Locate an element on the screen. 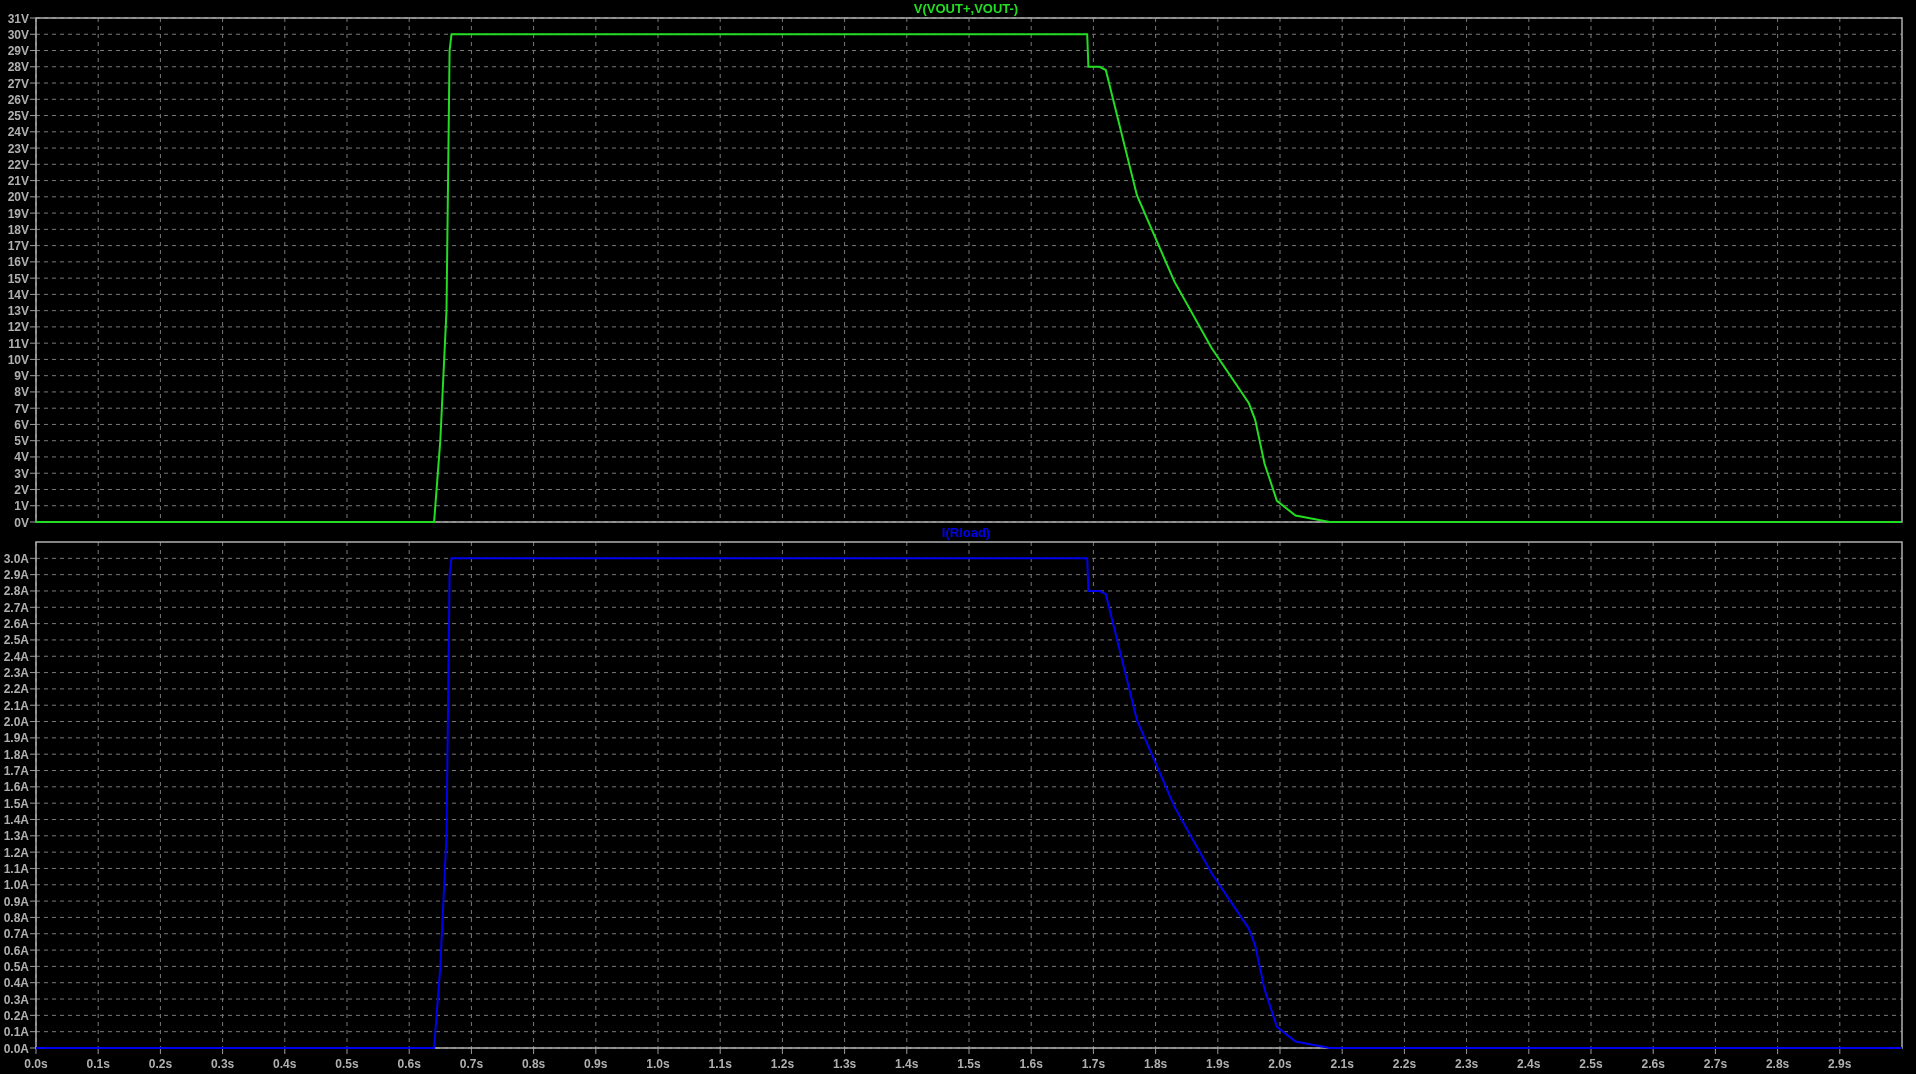  x-axis-label: 1.0s is located at coordinates (658, 1064).